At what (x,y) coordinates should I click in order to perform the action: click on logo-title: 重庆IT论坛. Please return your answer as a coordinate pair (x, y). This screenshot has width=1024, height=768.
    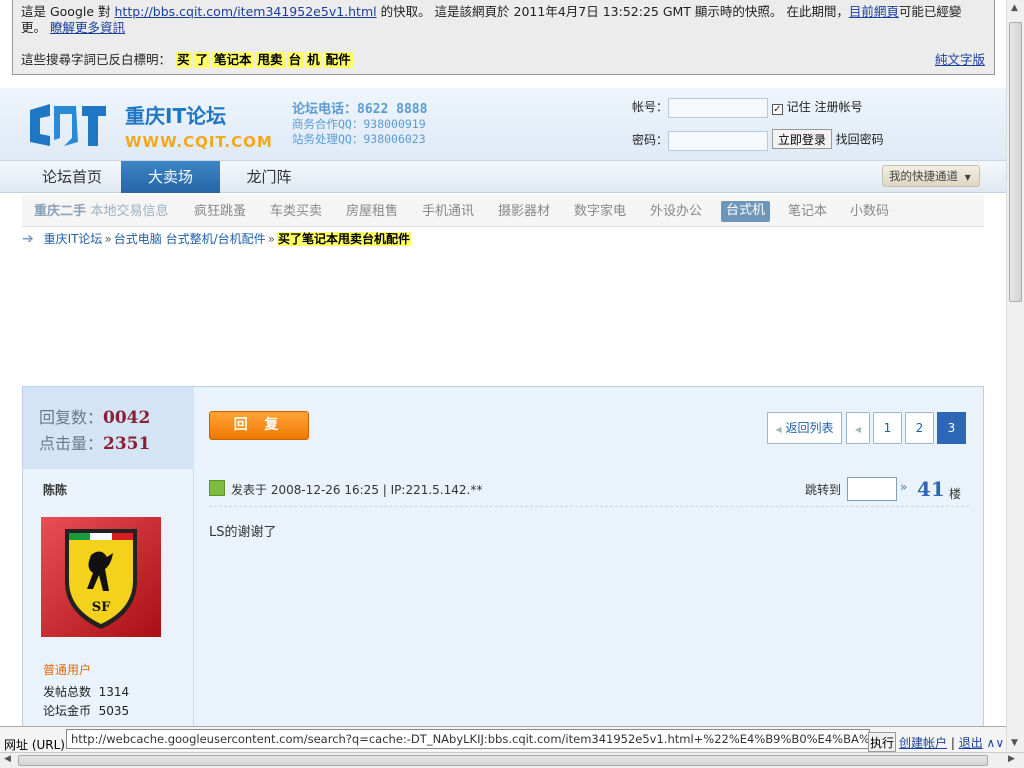
    Looking at the image, I should click on (176, 116).